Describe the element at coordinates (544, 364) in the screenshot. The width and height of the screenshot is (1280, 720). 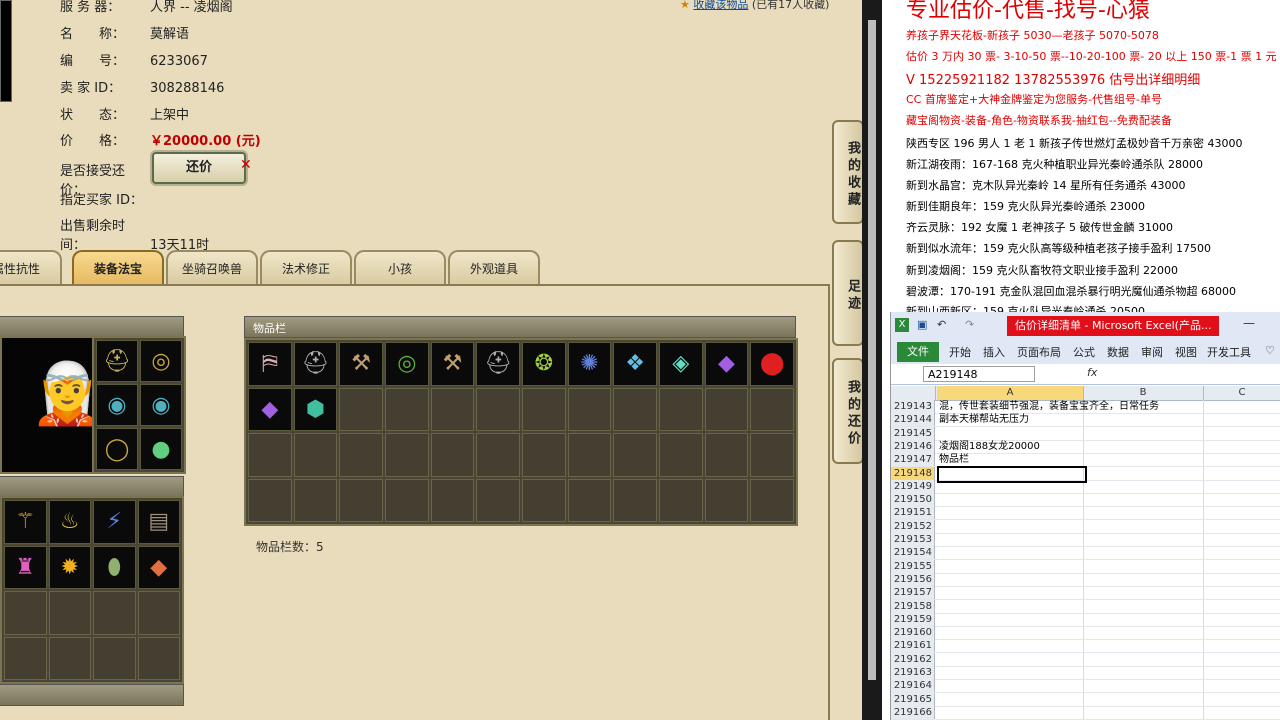
I see `item-slot: ❂` at that location.